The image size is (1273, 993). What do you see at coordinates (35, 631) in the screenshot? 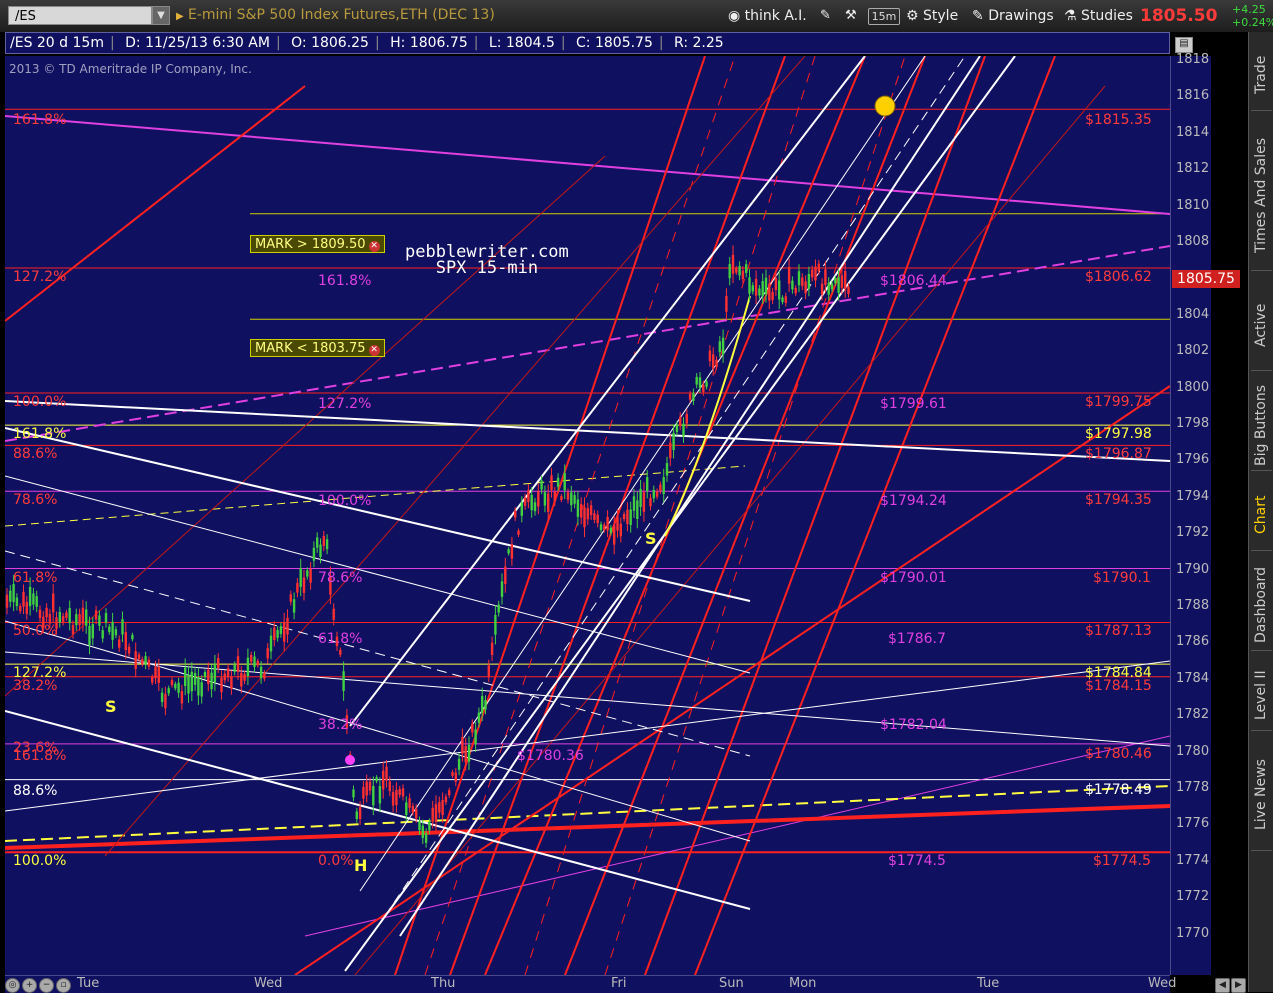
I see `fib-label: 50.0%` at bounding box center [35, 631].